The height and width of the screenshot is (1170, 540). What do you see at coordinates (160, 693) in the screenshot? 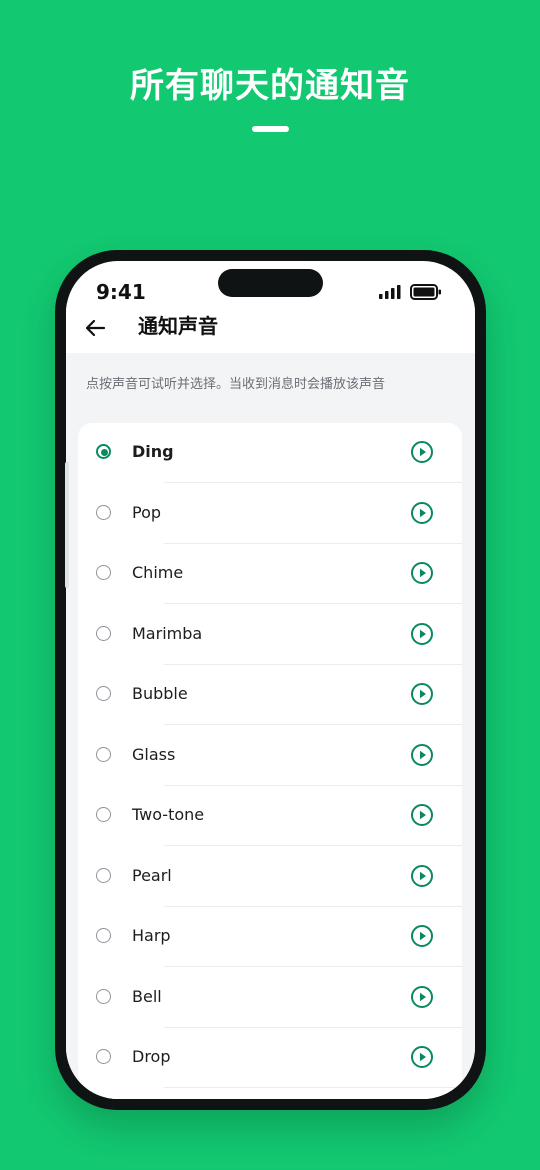
I see `sound-label: Bubble` at bounding box center [160, 693].